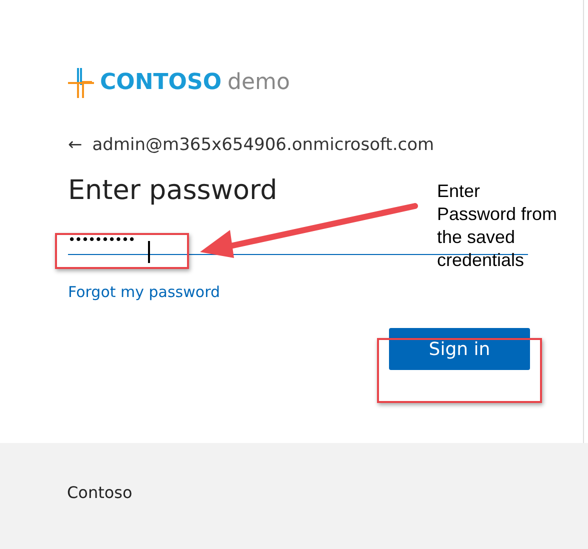  What do you see at coordinates (263, 145) in the screenshot?
I see `account-email: admin@m365x654906.onmicrosoft.com` at bounding box center [263, 145].